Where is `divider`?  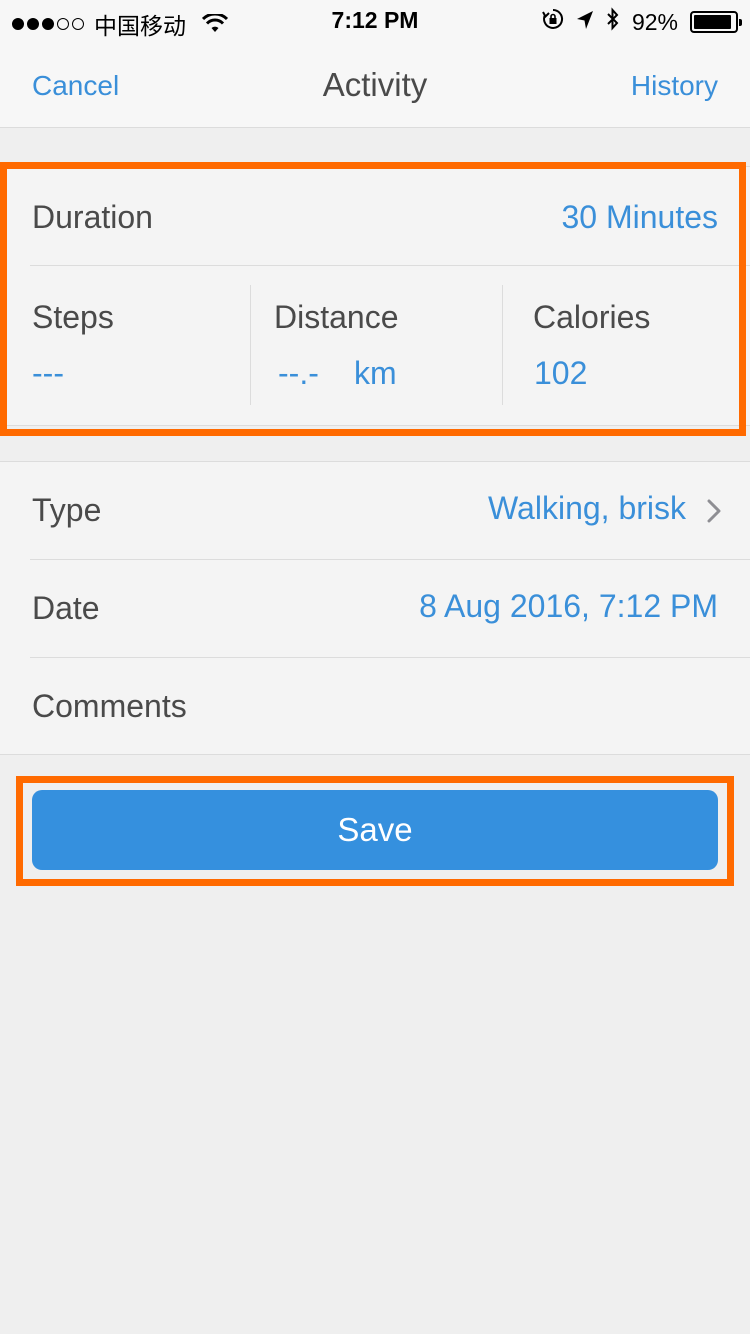 divider is located at coordinates (390, 265).